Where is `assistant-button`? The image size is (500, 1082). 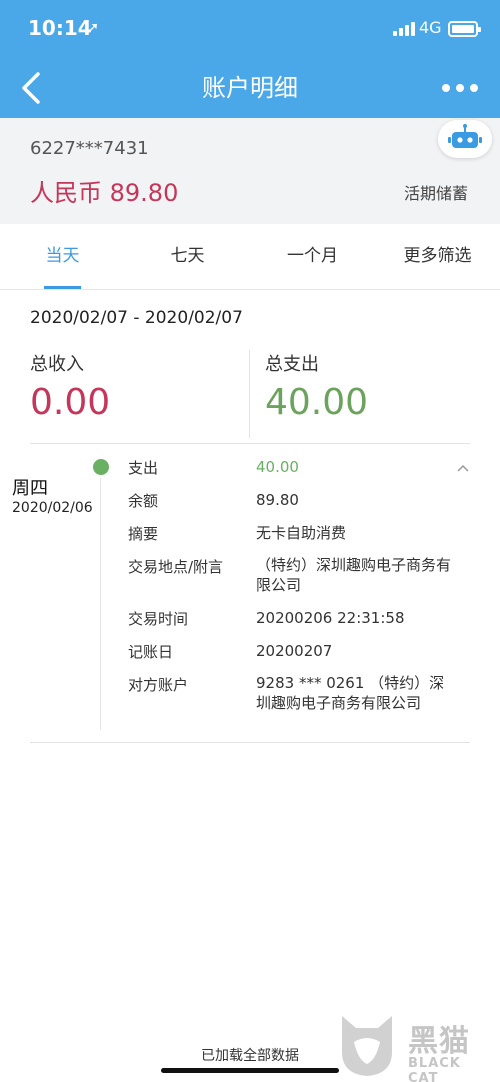
assistant-button is located at coordinates (465, 139).